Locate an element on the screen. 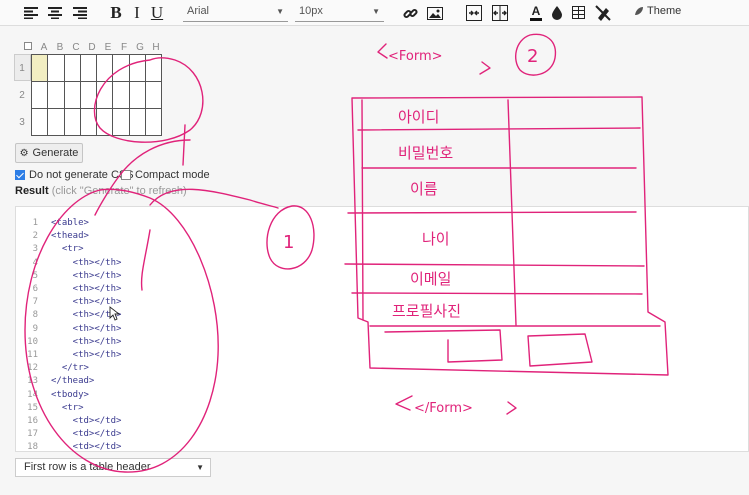 This screenshot has width=749, height=495. form-row-label: 아이디 is located at coordinates (418, 117).